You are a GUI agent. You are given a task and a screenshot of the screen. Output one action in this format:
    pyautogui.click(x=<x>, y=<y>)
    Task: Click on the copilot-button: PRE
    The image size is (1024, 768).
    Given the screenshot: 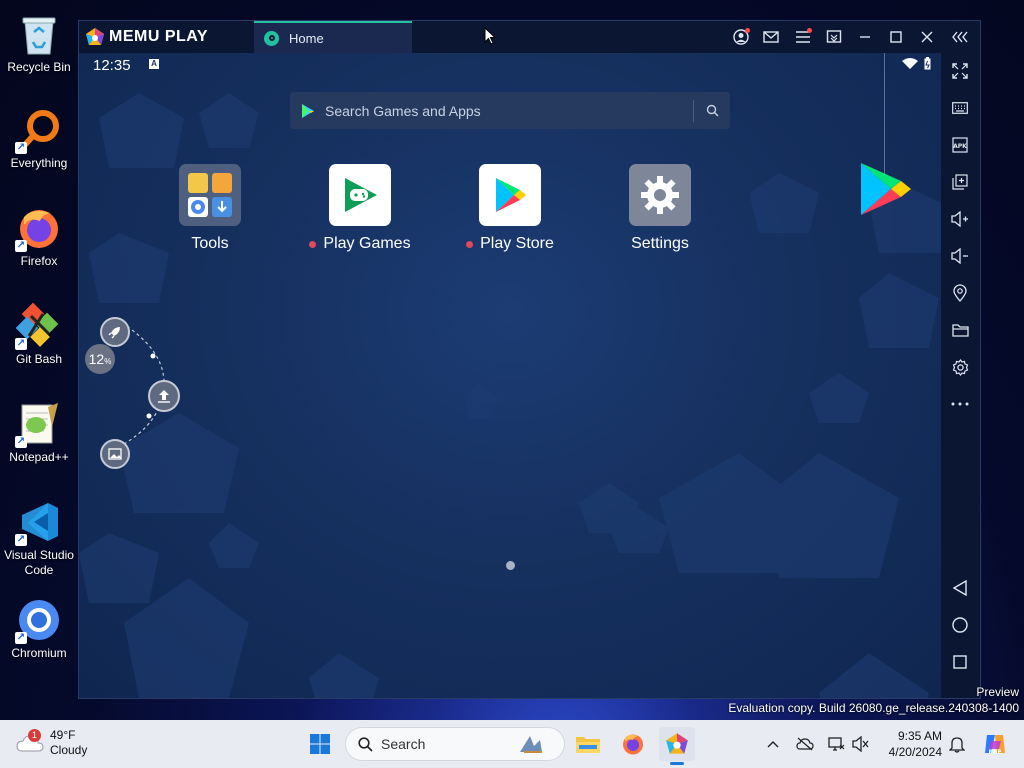 What is the action you would take?
    pyautogui.click(x=995, y=744)
    